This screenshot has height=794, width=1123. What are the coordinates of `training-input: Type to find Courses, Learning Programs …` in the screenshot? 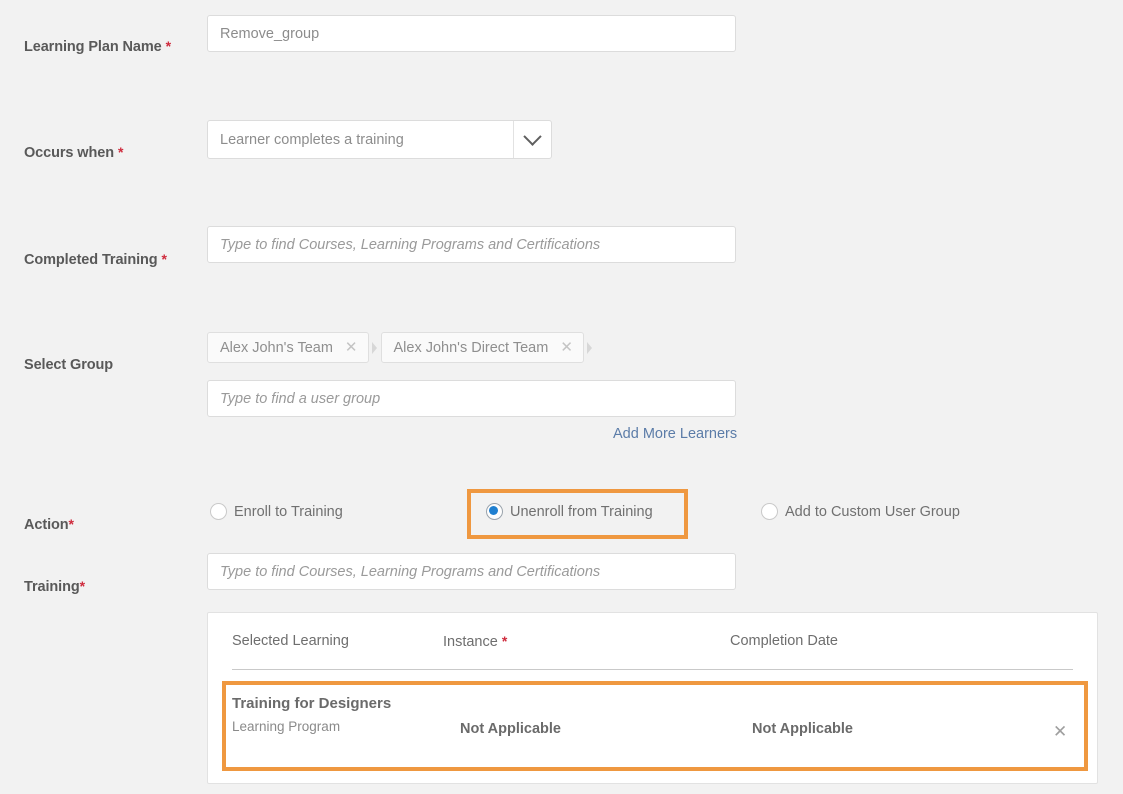 It's located at (471, 571).